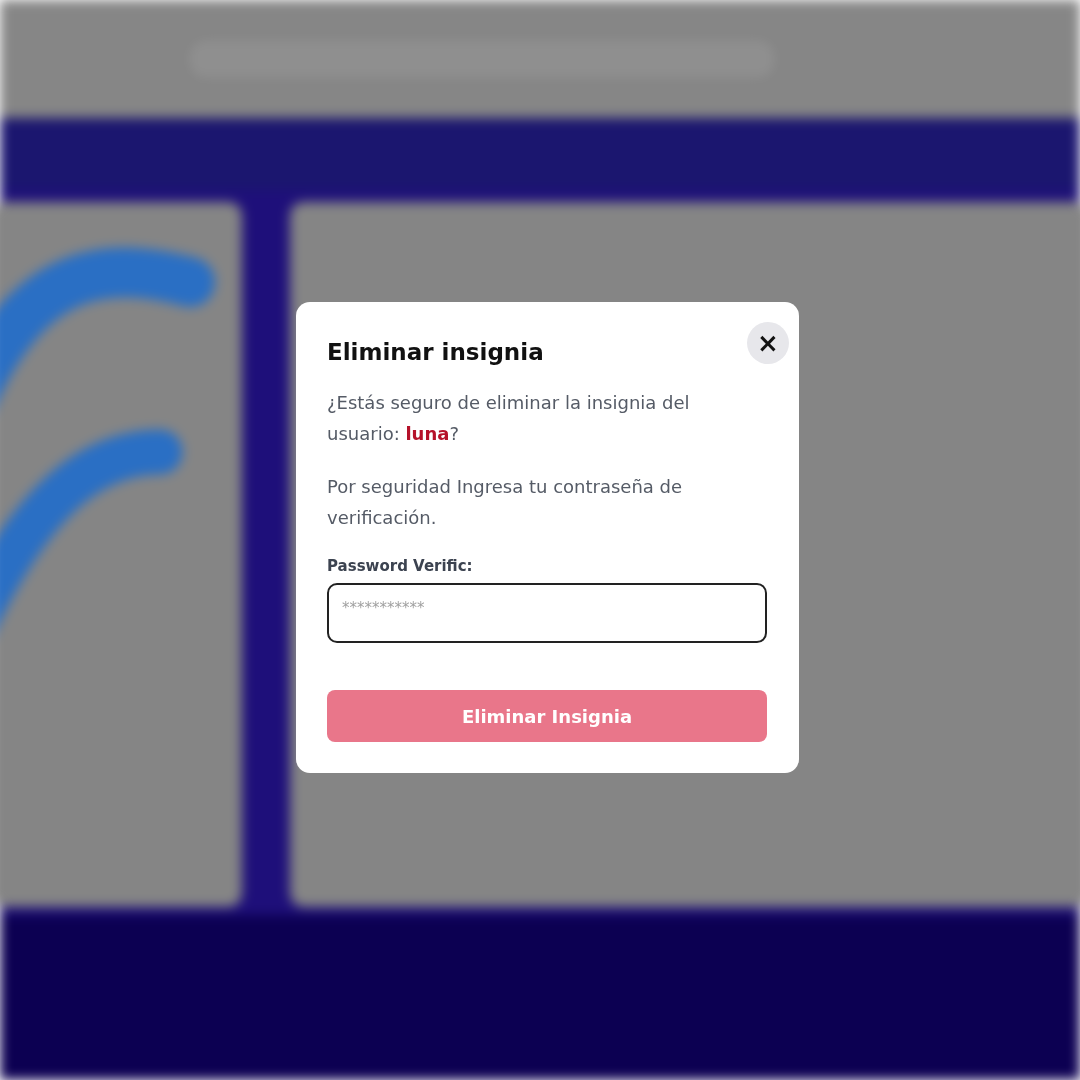  What do you see at coordinates (768, 343) in the screenshot?
I see `close-button: ×` at bounding box center [768, 343].